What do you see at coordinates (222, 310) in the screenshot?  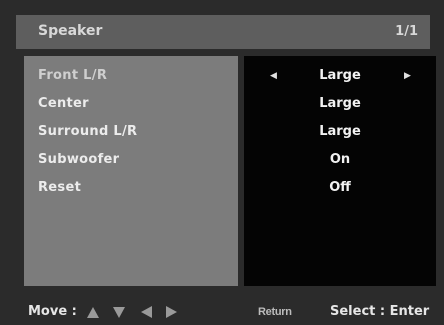 I see `button-help-bar: Move : Return Select : Enter` at bounding box center [222, 310].